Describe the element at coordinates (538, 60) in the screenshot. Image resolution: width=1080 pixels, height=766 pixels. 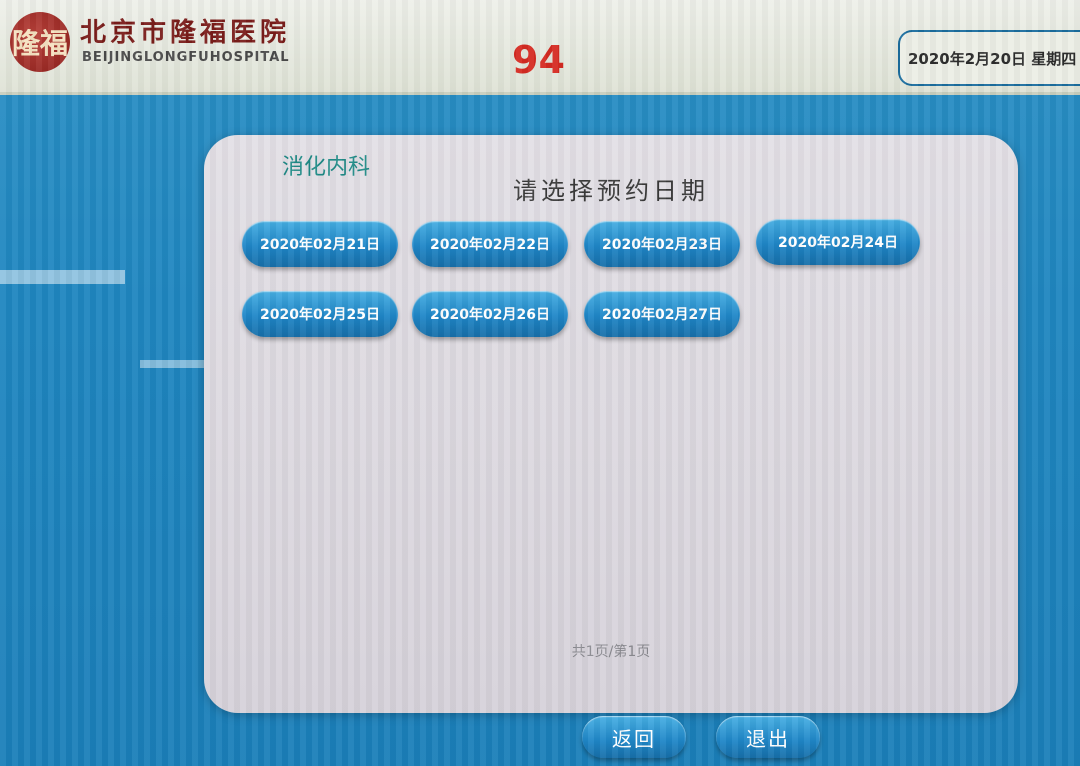
I see `queue-number: 94` at that location.